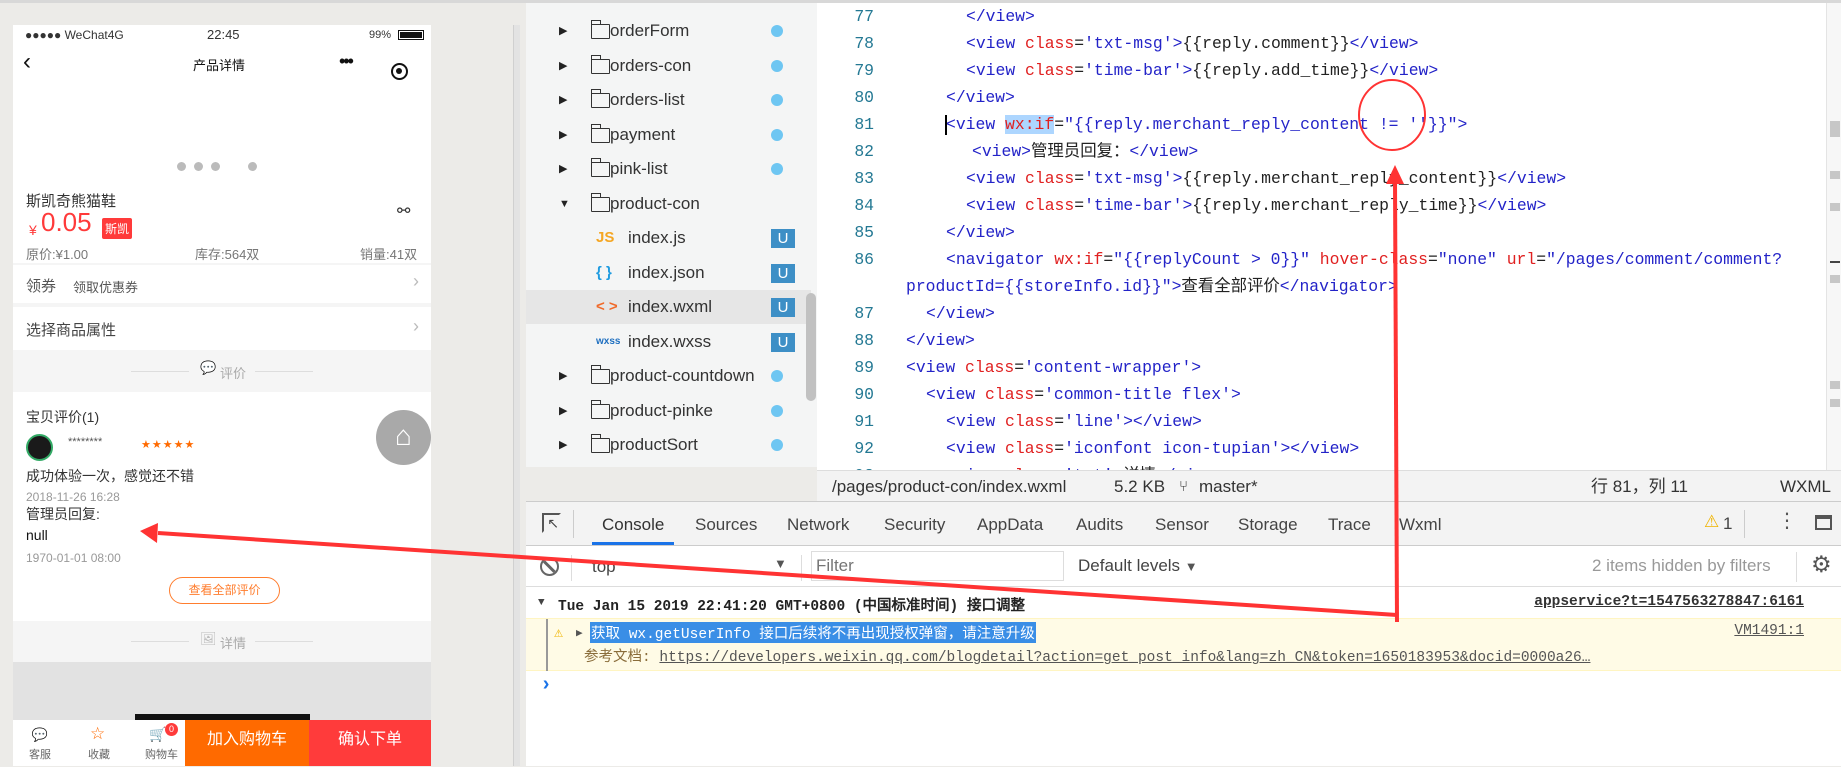 The width and height of the screenshot is (1841, 767). I want to click on caret-down-icon: ▼, so click(564, 204).